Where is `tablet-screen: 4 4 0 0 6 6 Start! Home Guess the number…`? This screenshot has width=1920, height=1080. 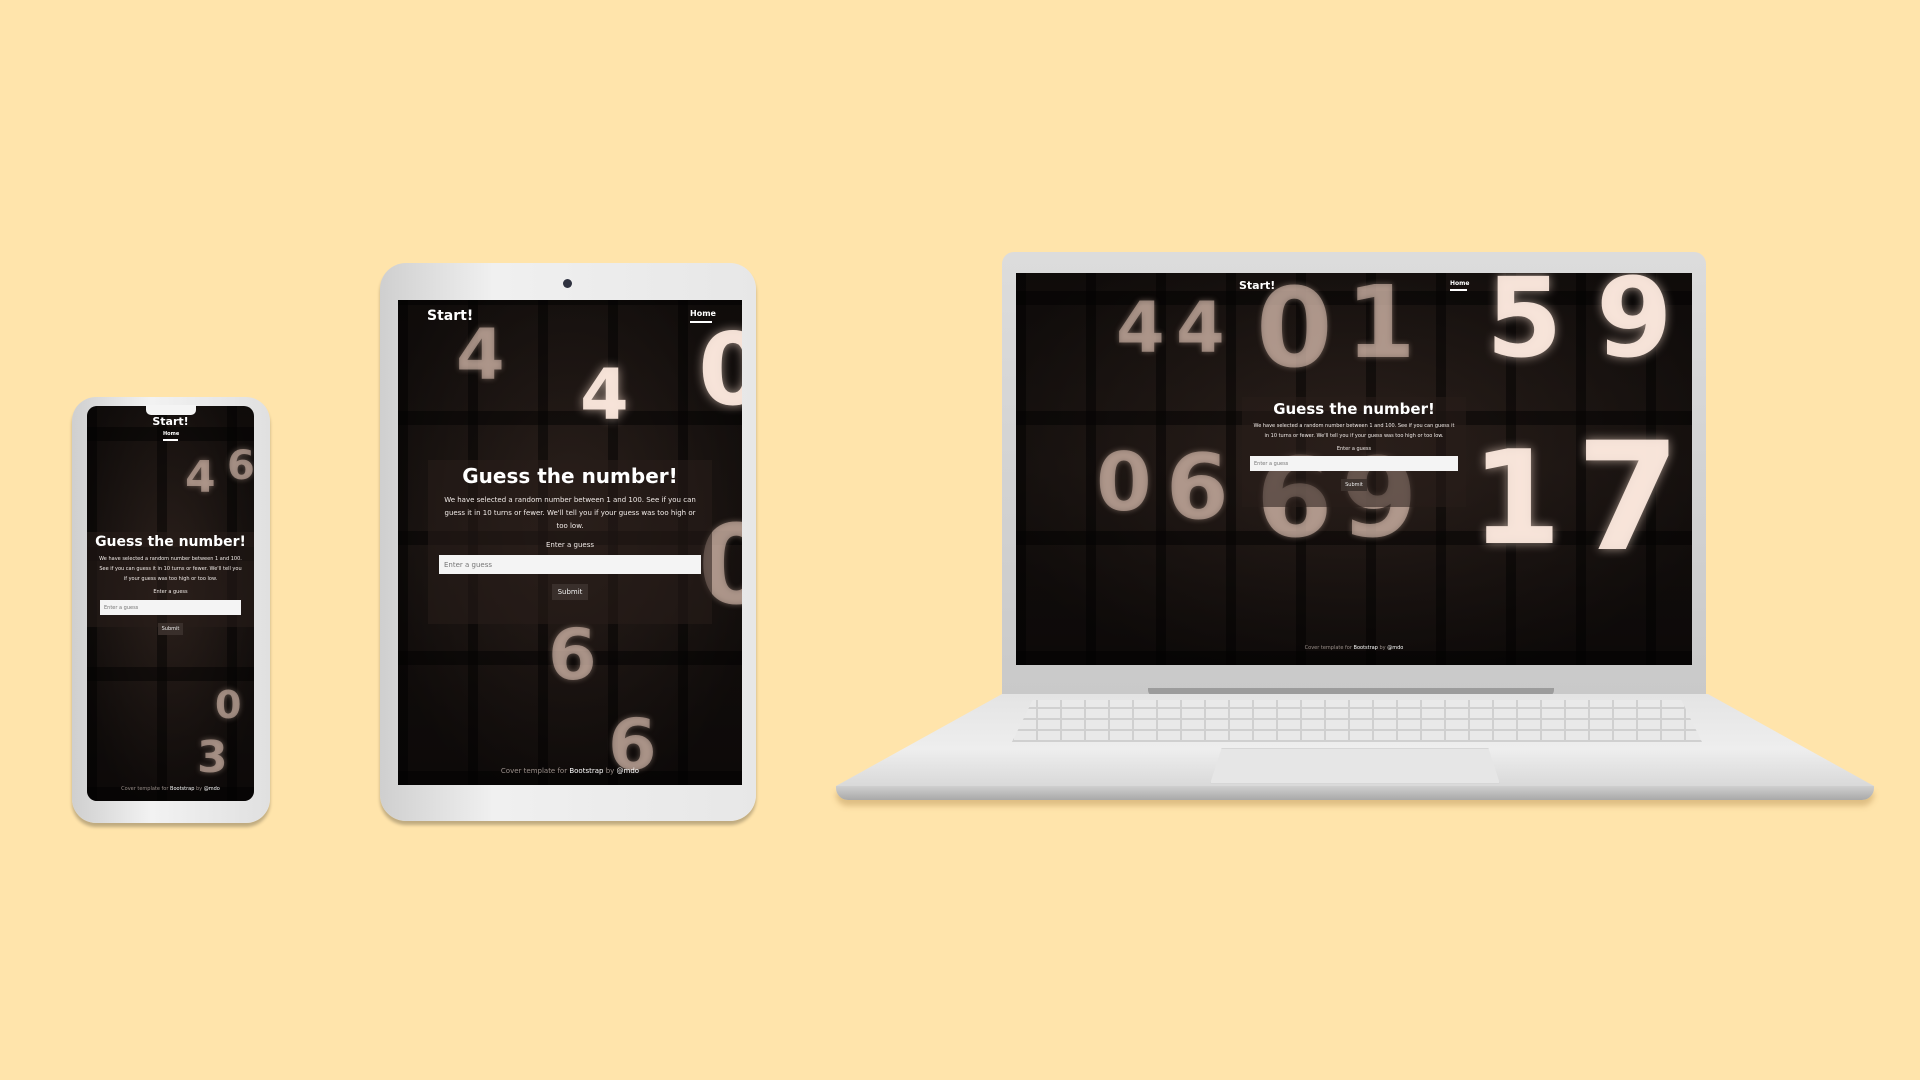
tablet-screen: 4 4 0 0 6 6 Start! Home Guess the number… is located at coordinates (570, 542).